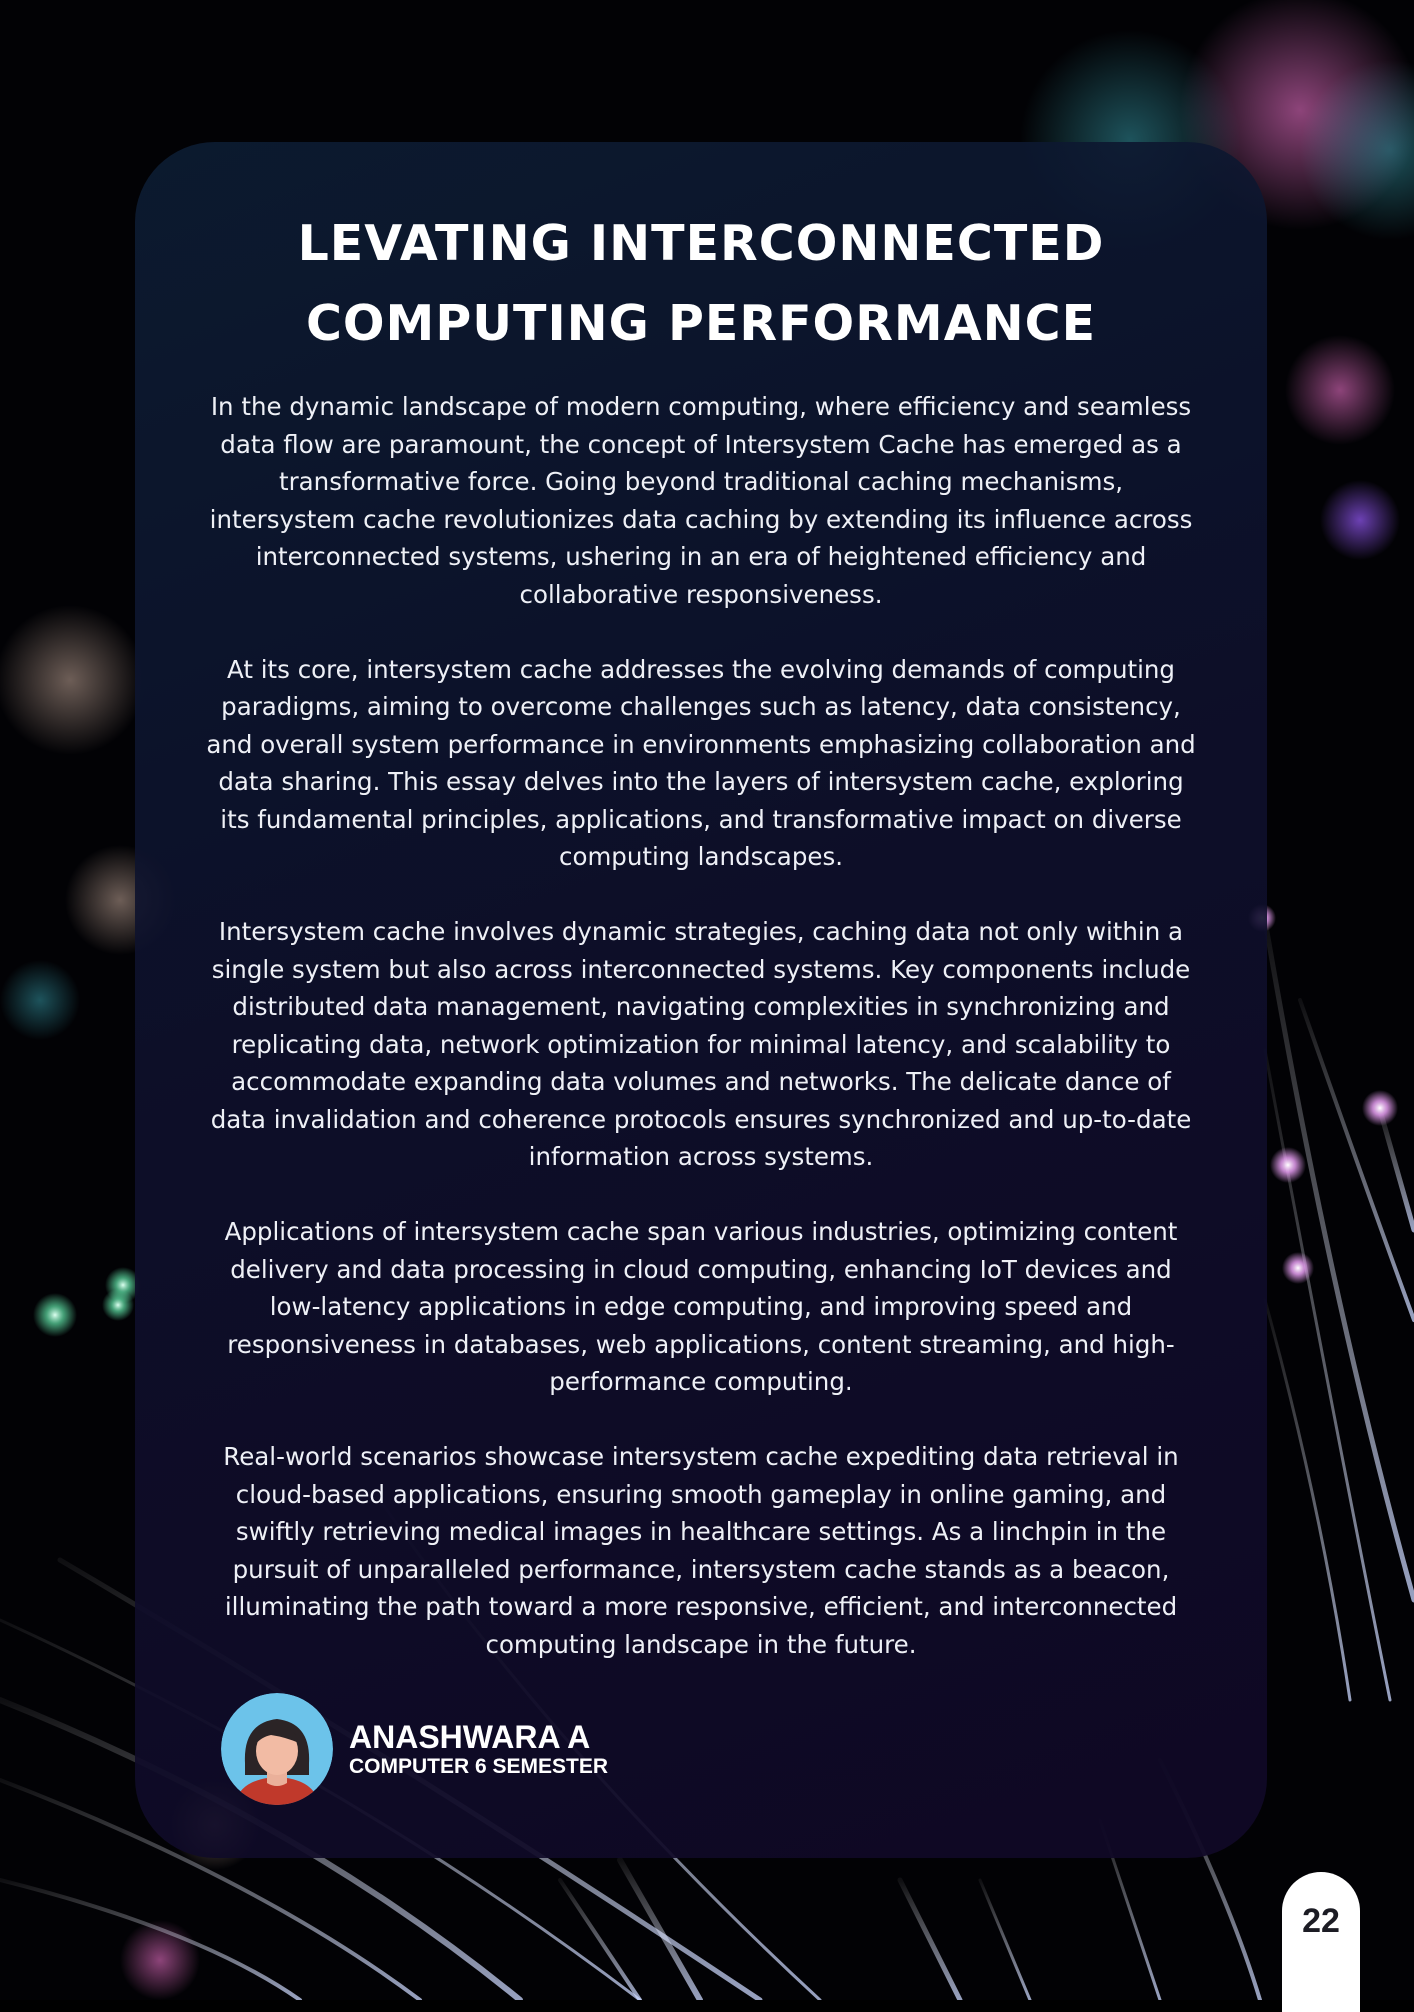 Image resolution: width=1414 pixels, height=2012 pixels. I want to click on author-name: ANASHWARA A, so click(470, 1737).